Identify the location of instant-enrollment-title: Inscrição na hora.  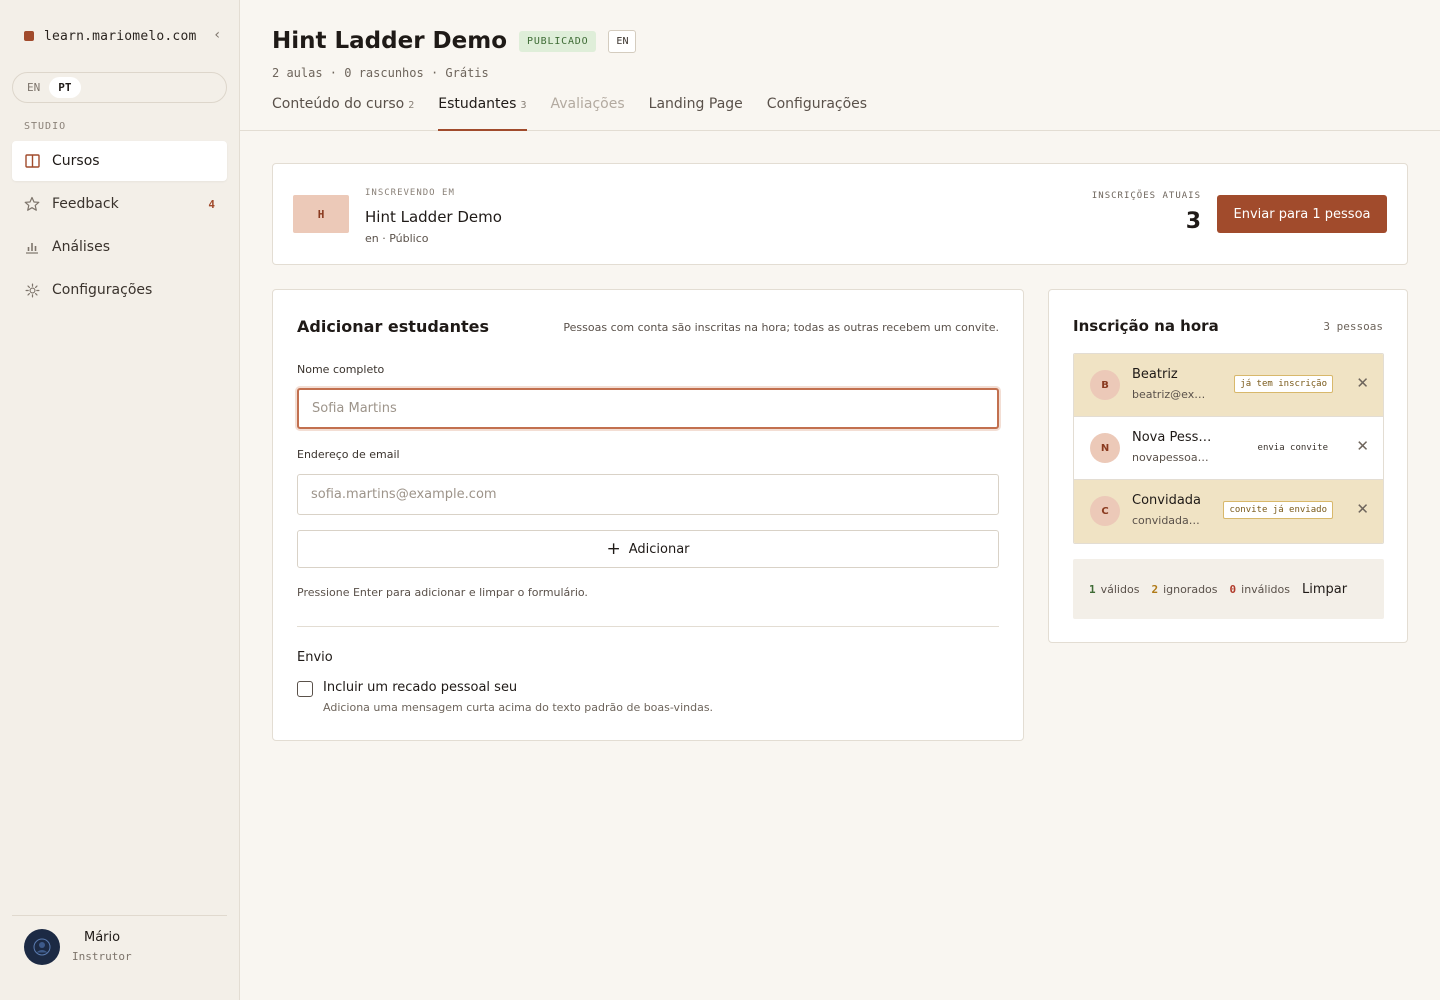
(1146, 326).